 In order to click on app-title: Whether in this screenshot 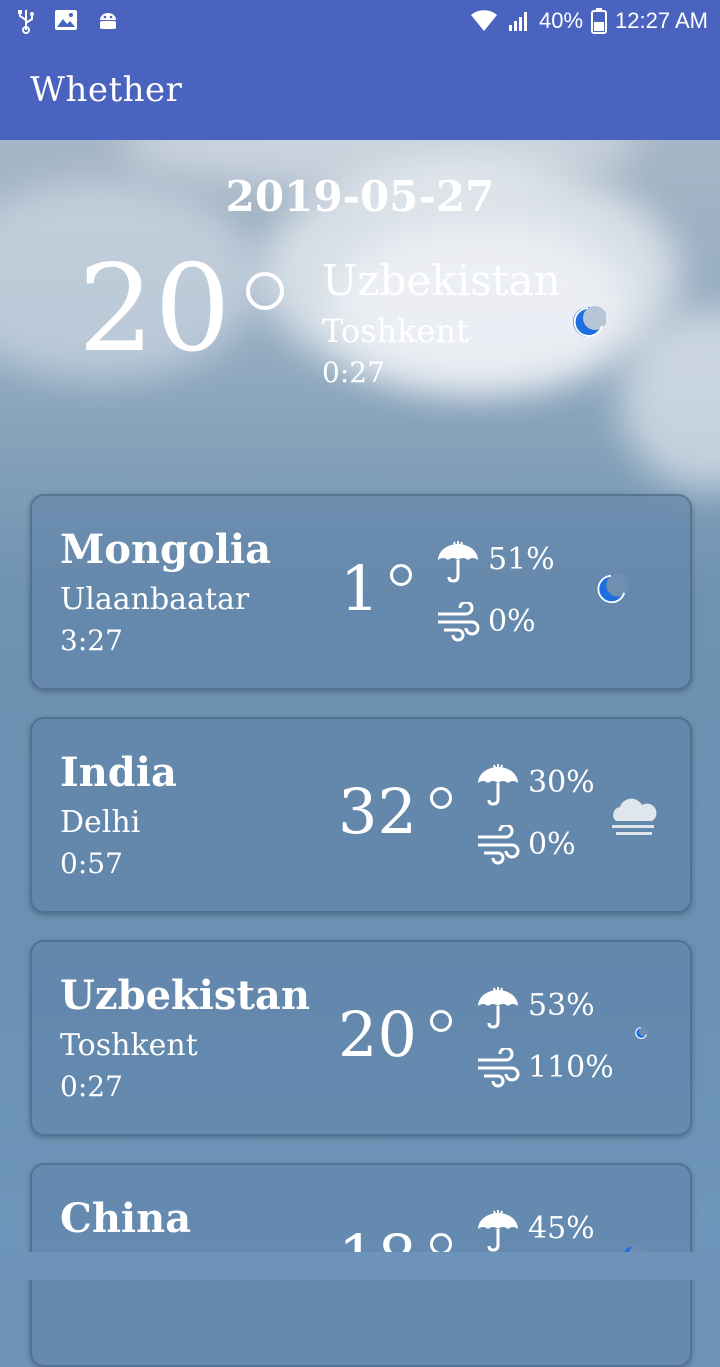, I will do `click(106, 90)`.